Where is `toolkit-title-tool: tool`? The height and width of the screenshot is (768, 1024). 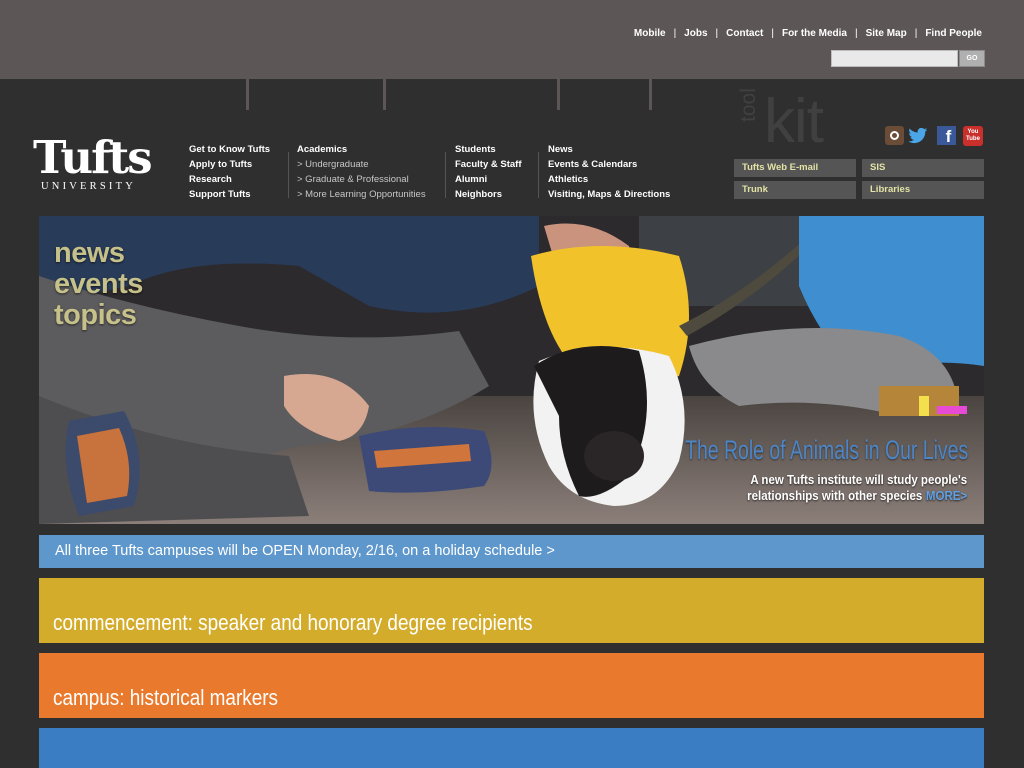 toolkit-title-tool: tool is located at coordinates (748, 105).